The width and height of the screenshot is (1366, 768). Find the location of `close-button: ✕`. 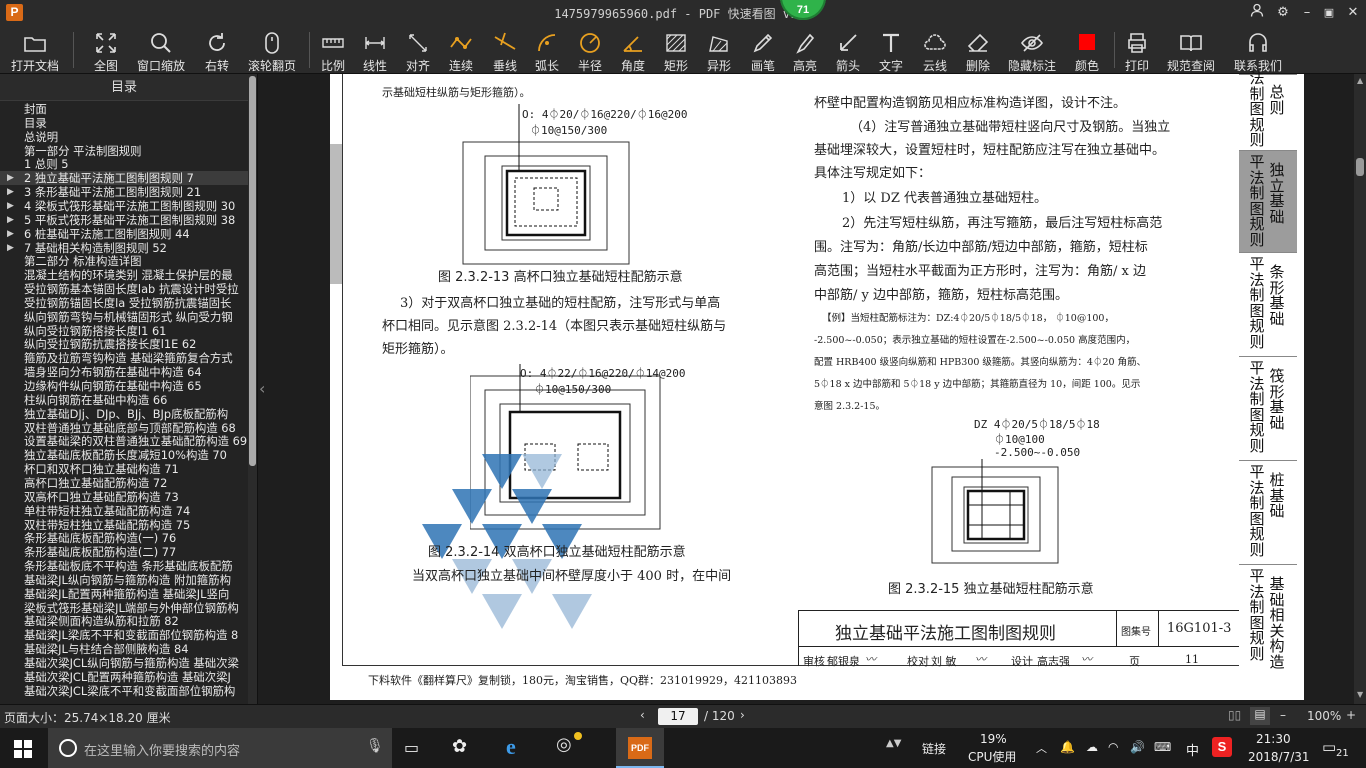

close-button: ✕ is located at coordinates (1353, 13).